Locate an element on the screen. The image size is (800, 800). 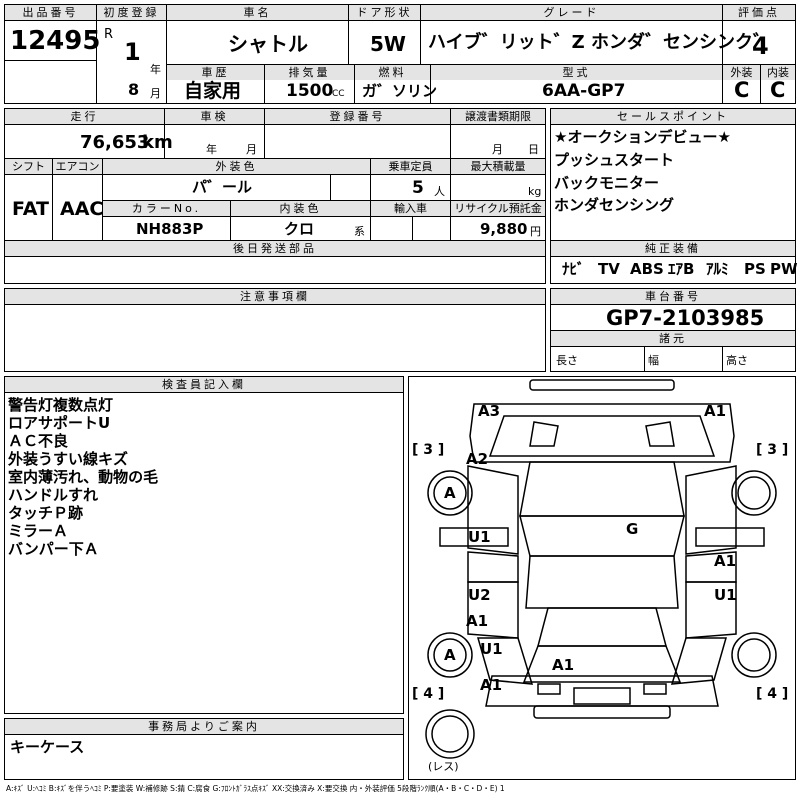
door-type: 5W is located at coordinates (388, 44).